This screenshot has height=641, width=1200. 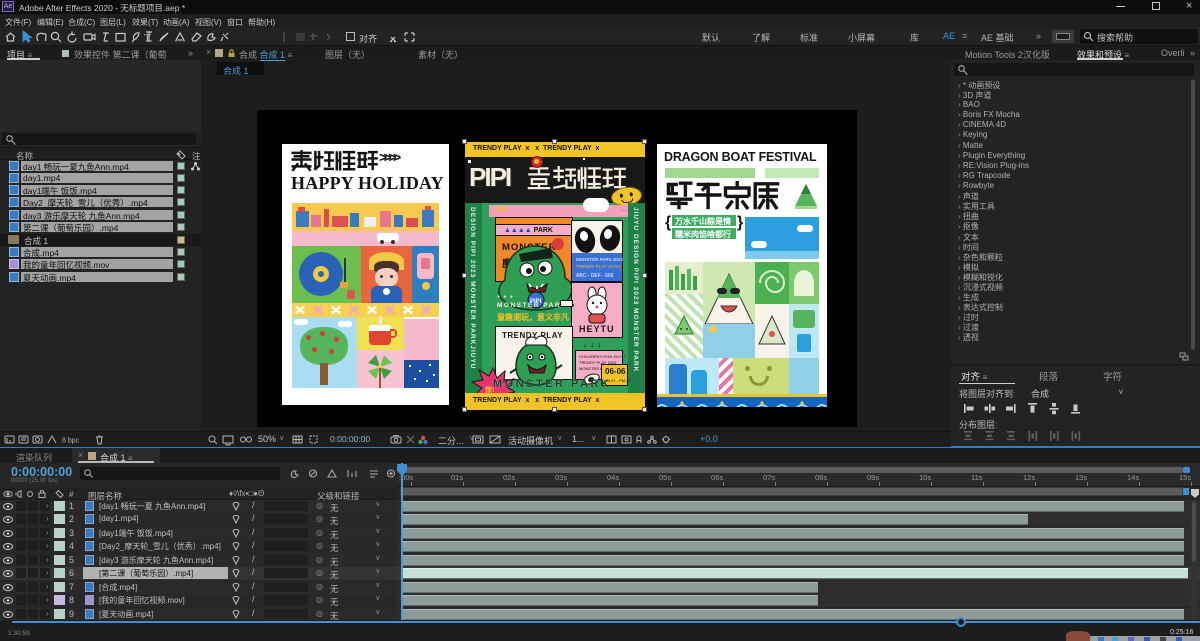 I want to click on svg-text: T, so click(x=147, y=38).